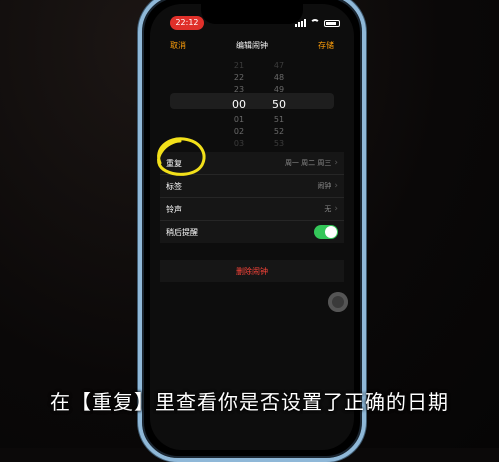 The image size is (499, 462). I want to click on hour-option: 21, so click(239, 66).